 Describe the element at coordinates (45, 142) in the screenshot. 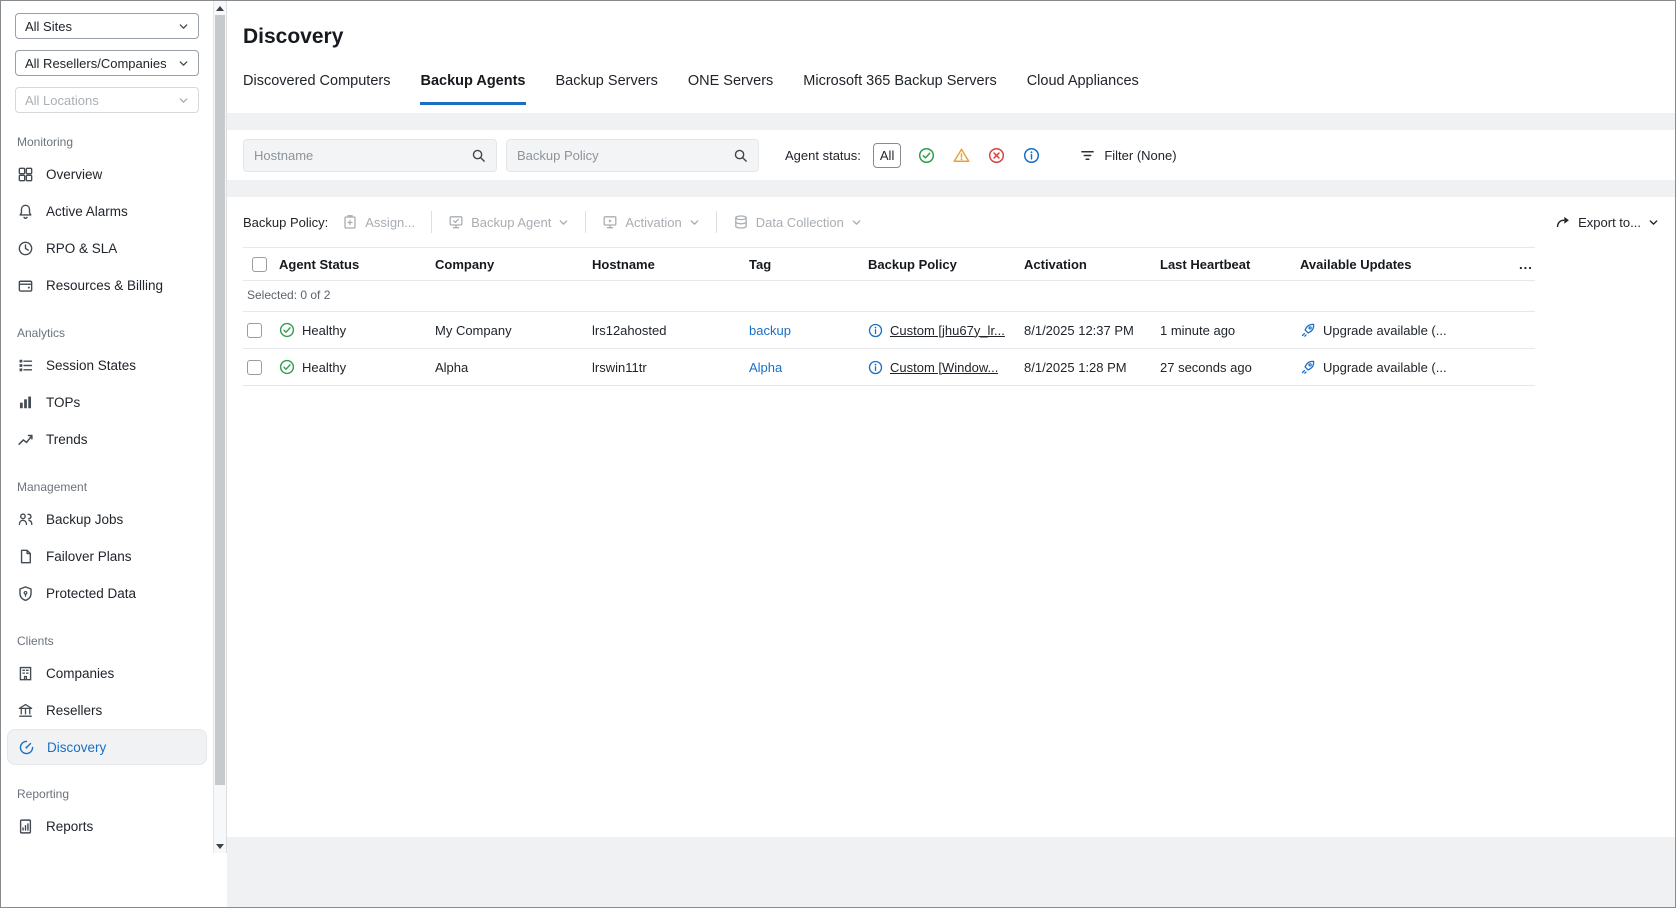

I see `section-label-monitoring: Monitoring` at that location.